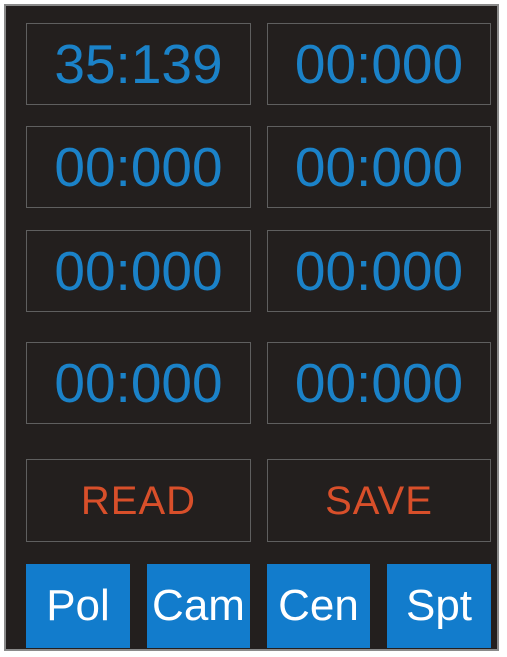  I want to click on timer-display-2: 00:000, so click(379, 64).